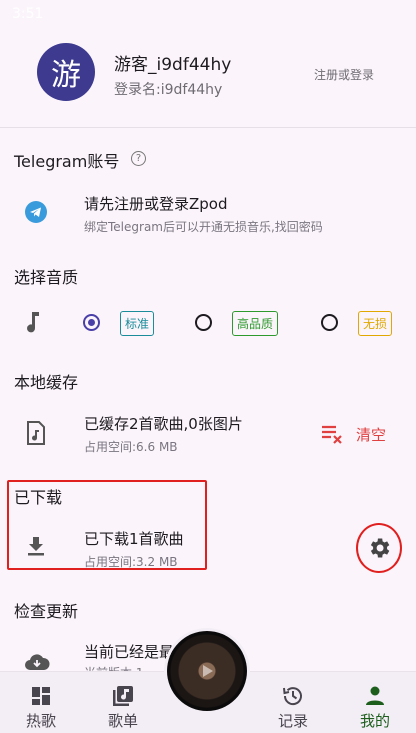 This screenshot has height=733, width=416. What do you see at coordinates (41, 708) in the screenshot?
I see `nav-hot-songs: 热歌` at bounding box center [41, 708].